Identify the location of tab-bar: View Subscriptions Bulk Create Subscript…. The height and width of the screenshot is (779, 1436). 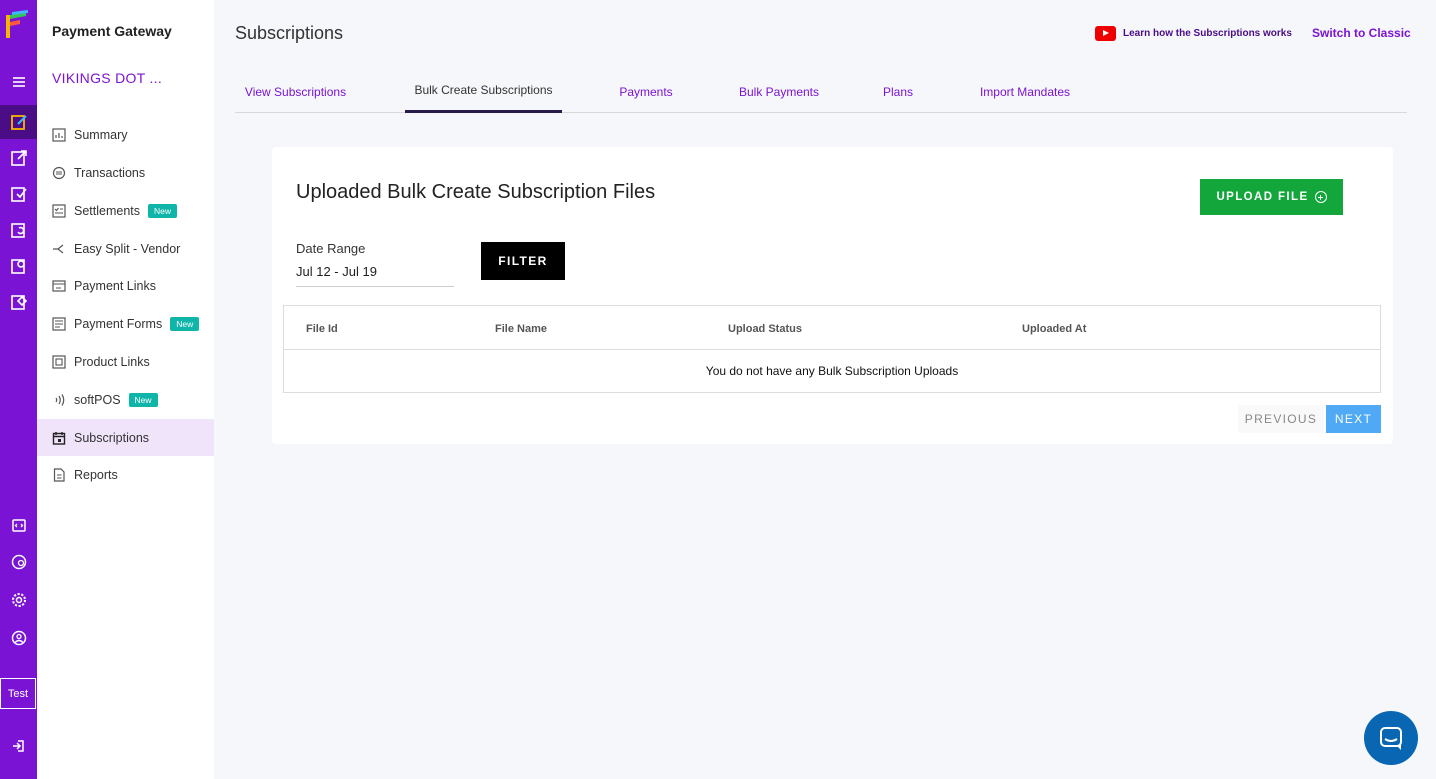
(821, 91).